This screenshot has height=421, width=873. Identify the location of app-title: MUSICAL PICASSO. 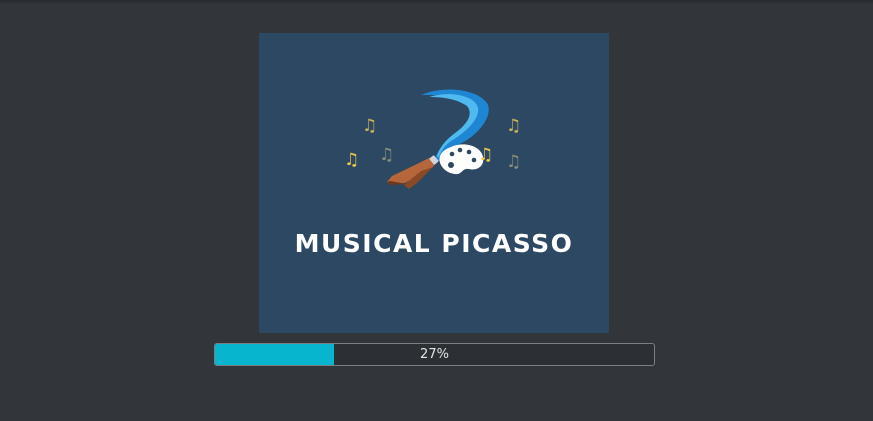
(434, 243).